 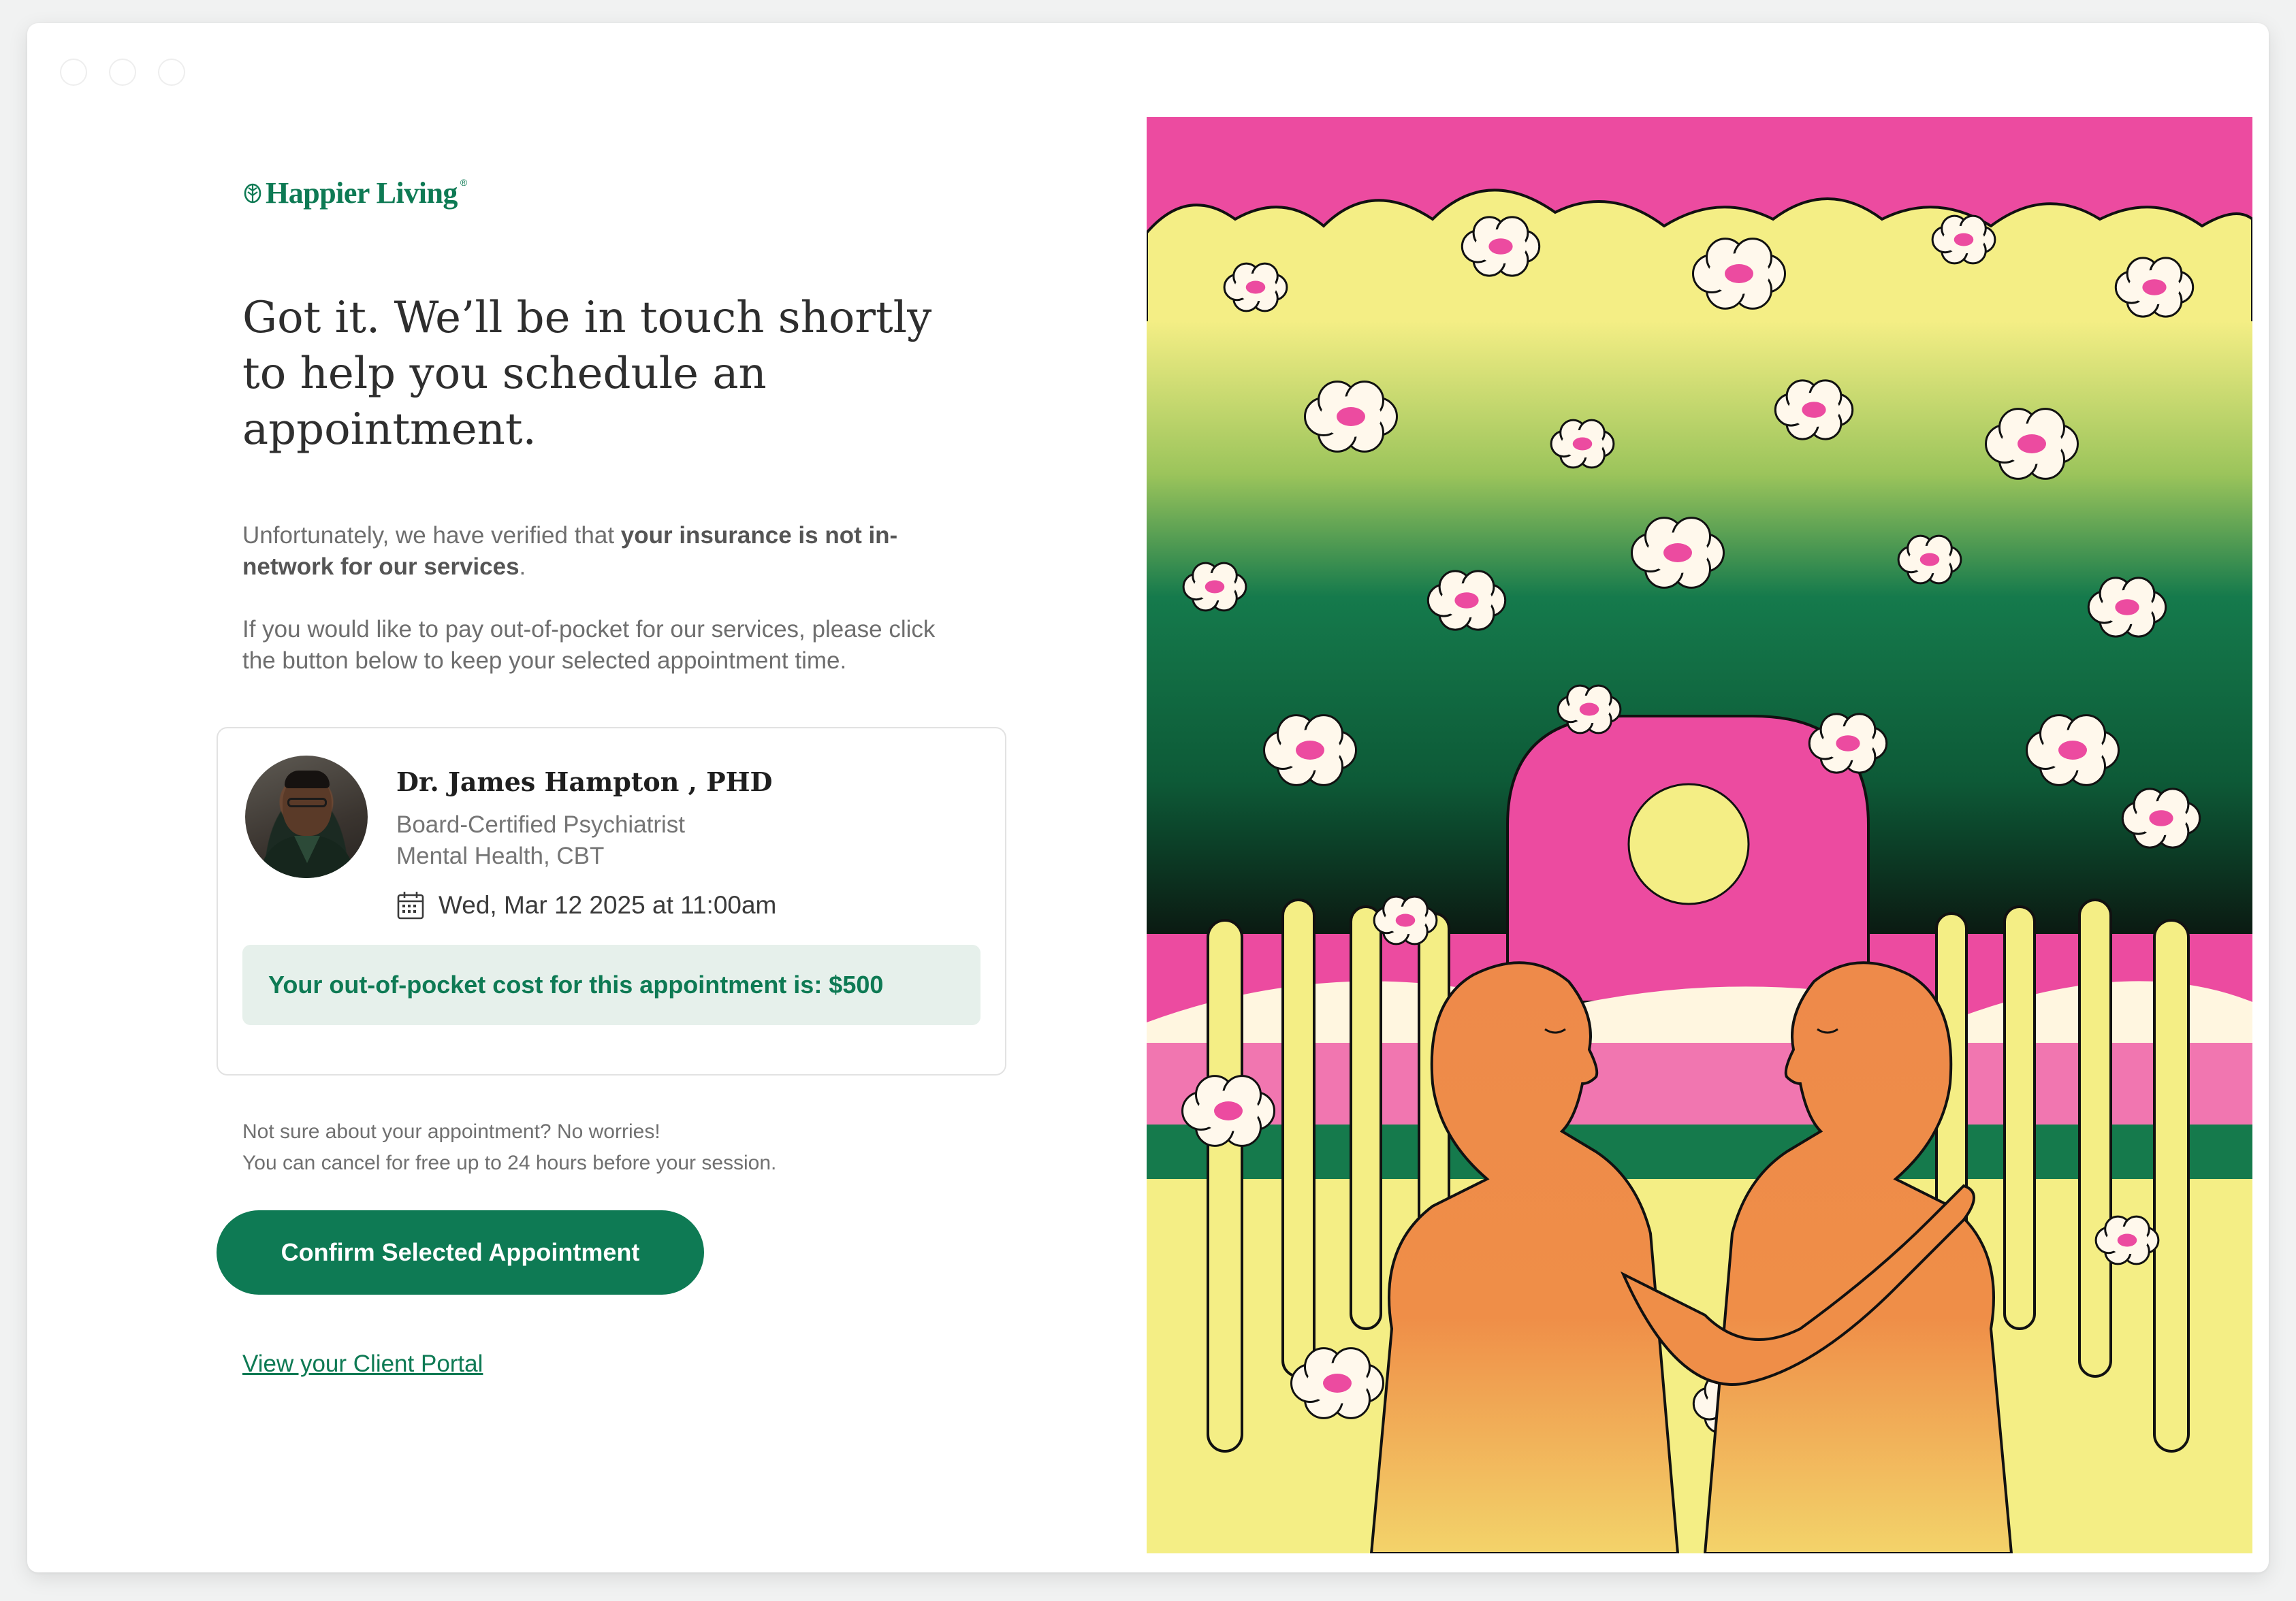 What do you see at coordinates (307, 802) in the screenshot?
I see `avatar-glasses-shape` at bounding box center [307, 802].